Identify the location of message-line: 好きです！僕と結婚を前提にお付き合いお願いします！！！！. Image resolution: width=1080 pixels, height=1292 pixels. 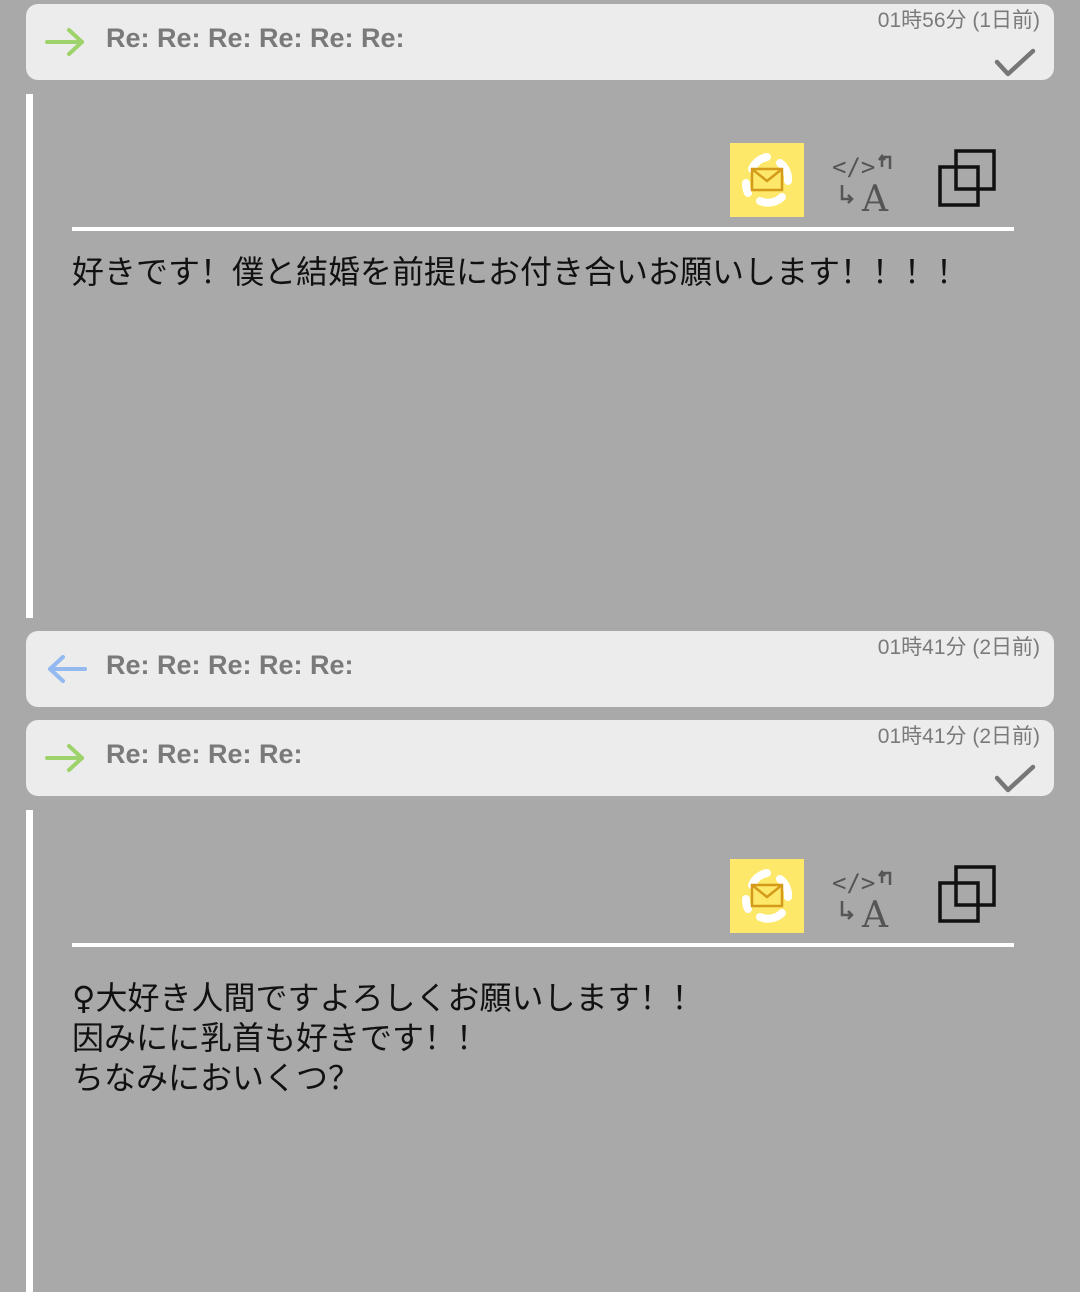
(520, 272).